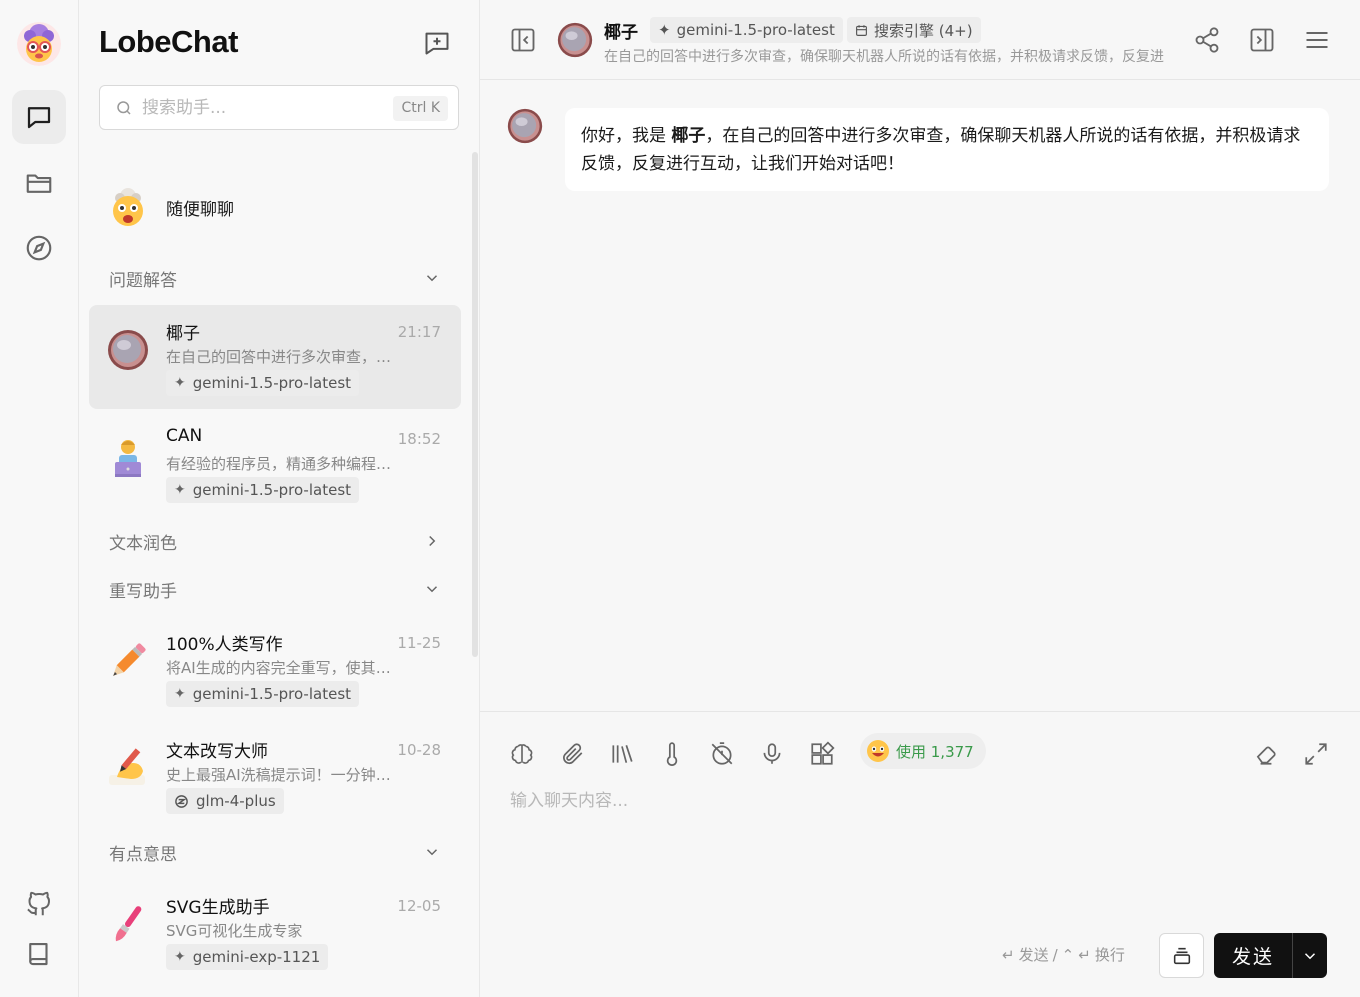 The image size is (1360, 997). What do you see at coordinates (878, 751) in the screenshot?
I see `grinning-face-icon` at bounding box center [878, 751].